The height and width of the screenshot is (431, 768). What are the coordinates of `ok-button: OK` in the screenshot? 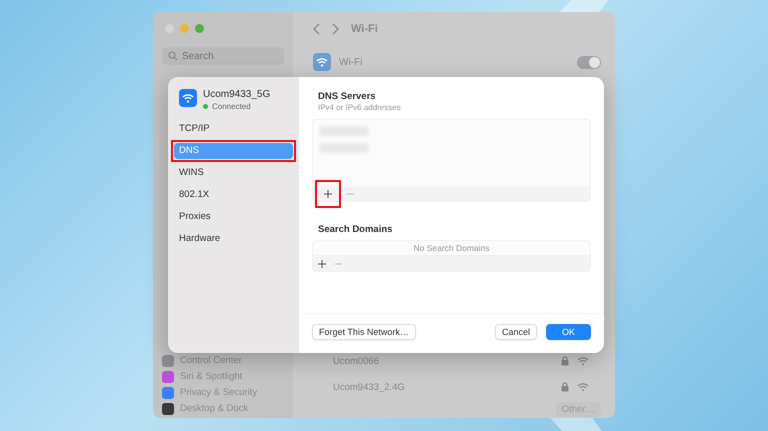 It's located at (568, 332).